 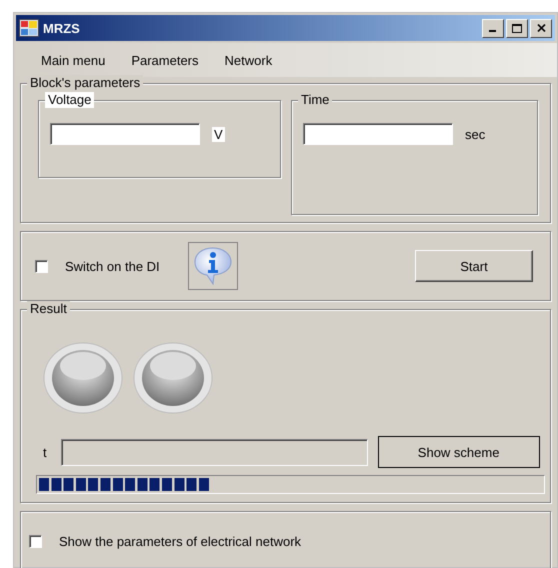 What do you see at coordinates (249, 60) in the screenshot?
I see `menu-item: Network` at bounding box center [249, 60].